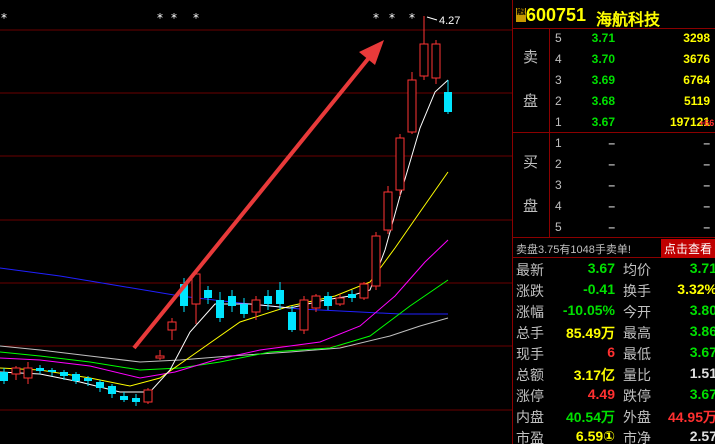  I want to click on stat-value: 44.95万, so click(691, 417).